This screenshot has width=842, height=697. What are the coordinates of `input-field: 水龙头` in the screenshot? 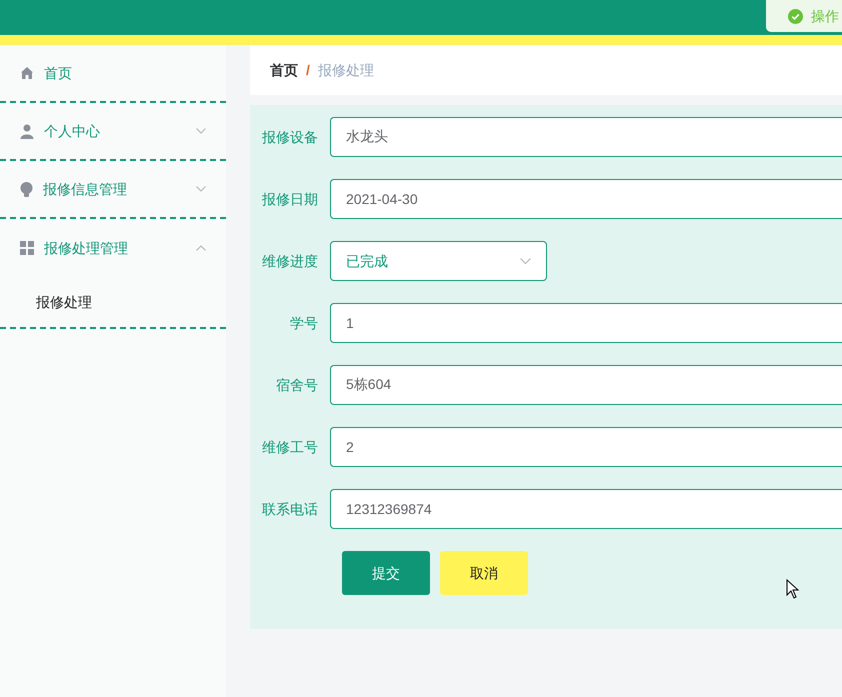 It's located at (586, 137).